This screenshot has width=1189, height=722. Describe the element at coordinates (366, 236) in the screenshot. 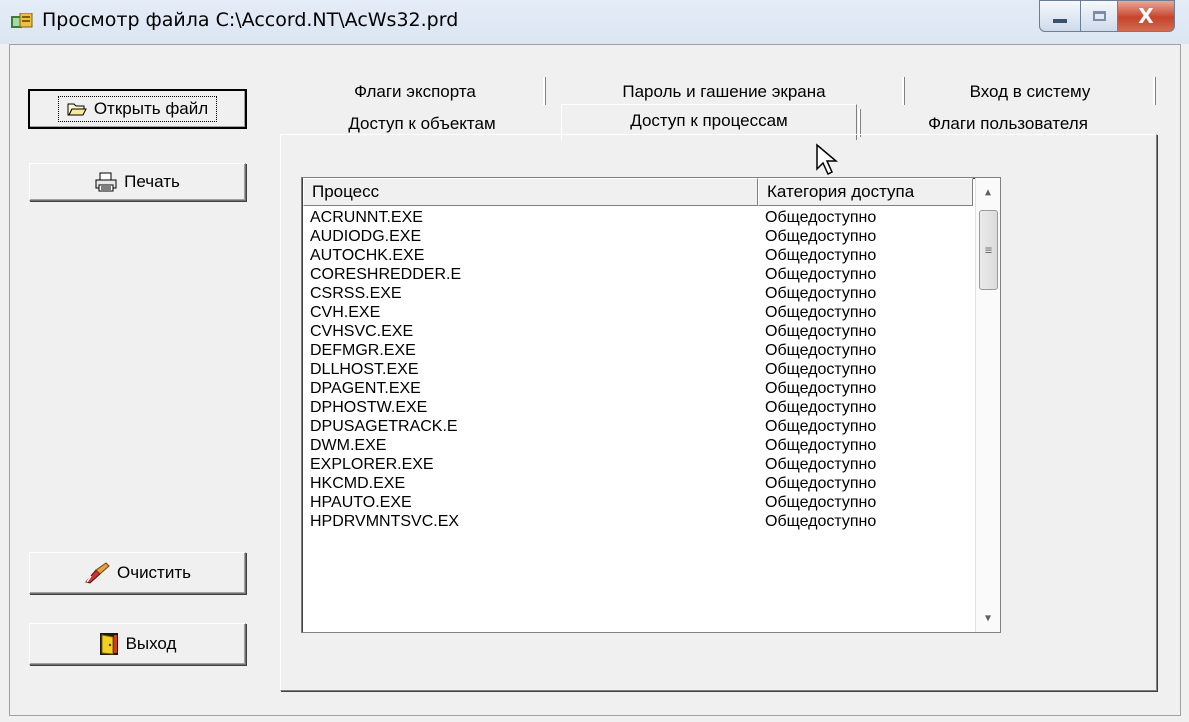

I see `process-name: AUDIODG.EXE` at that location.